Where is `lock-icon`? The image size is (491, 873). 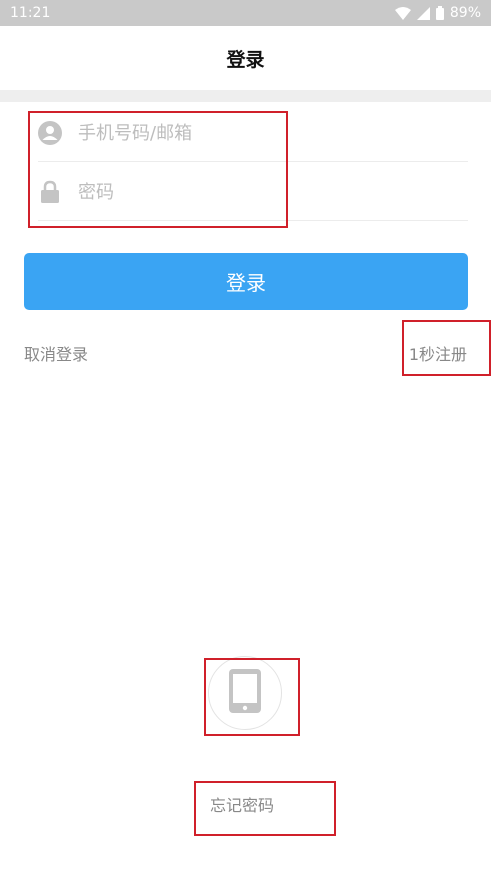 lock-icon is located at coordinates (50, 192).